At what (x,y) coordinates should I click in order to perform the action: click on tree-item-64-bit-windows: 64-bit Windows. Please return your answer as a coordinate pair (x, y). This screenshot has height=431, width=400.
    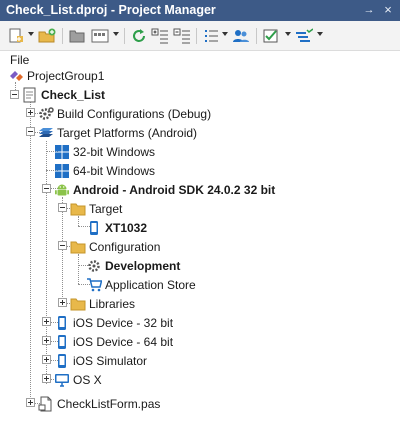
    Looking at the image, I should click on (104, 170).